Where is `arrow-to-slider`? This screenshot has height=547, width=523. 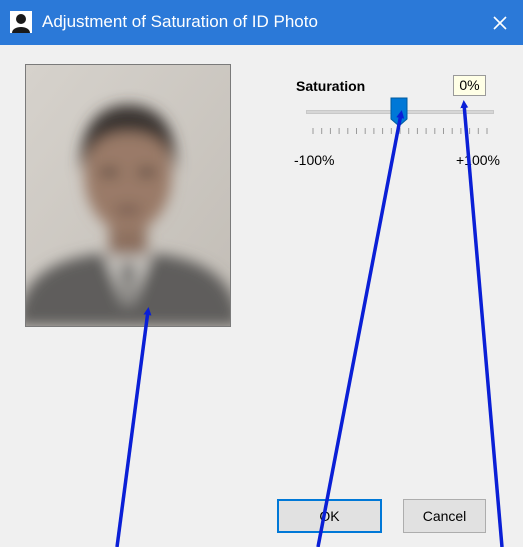
arrow-to-slider is located at coordinates (360, 328).